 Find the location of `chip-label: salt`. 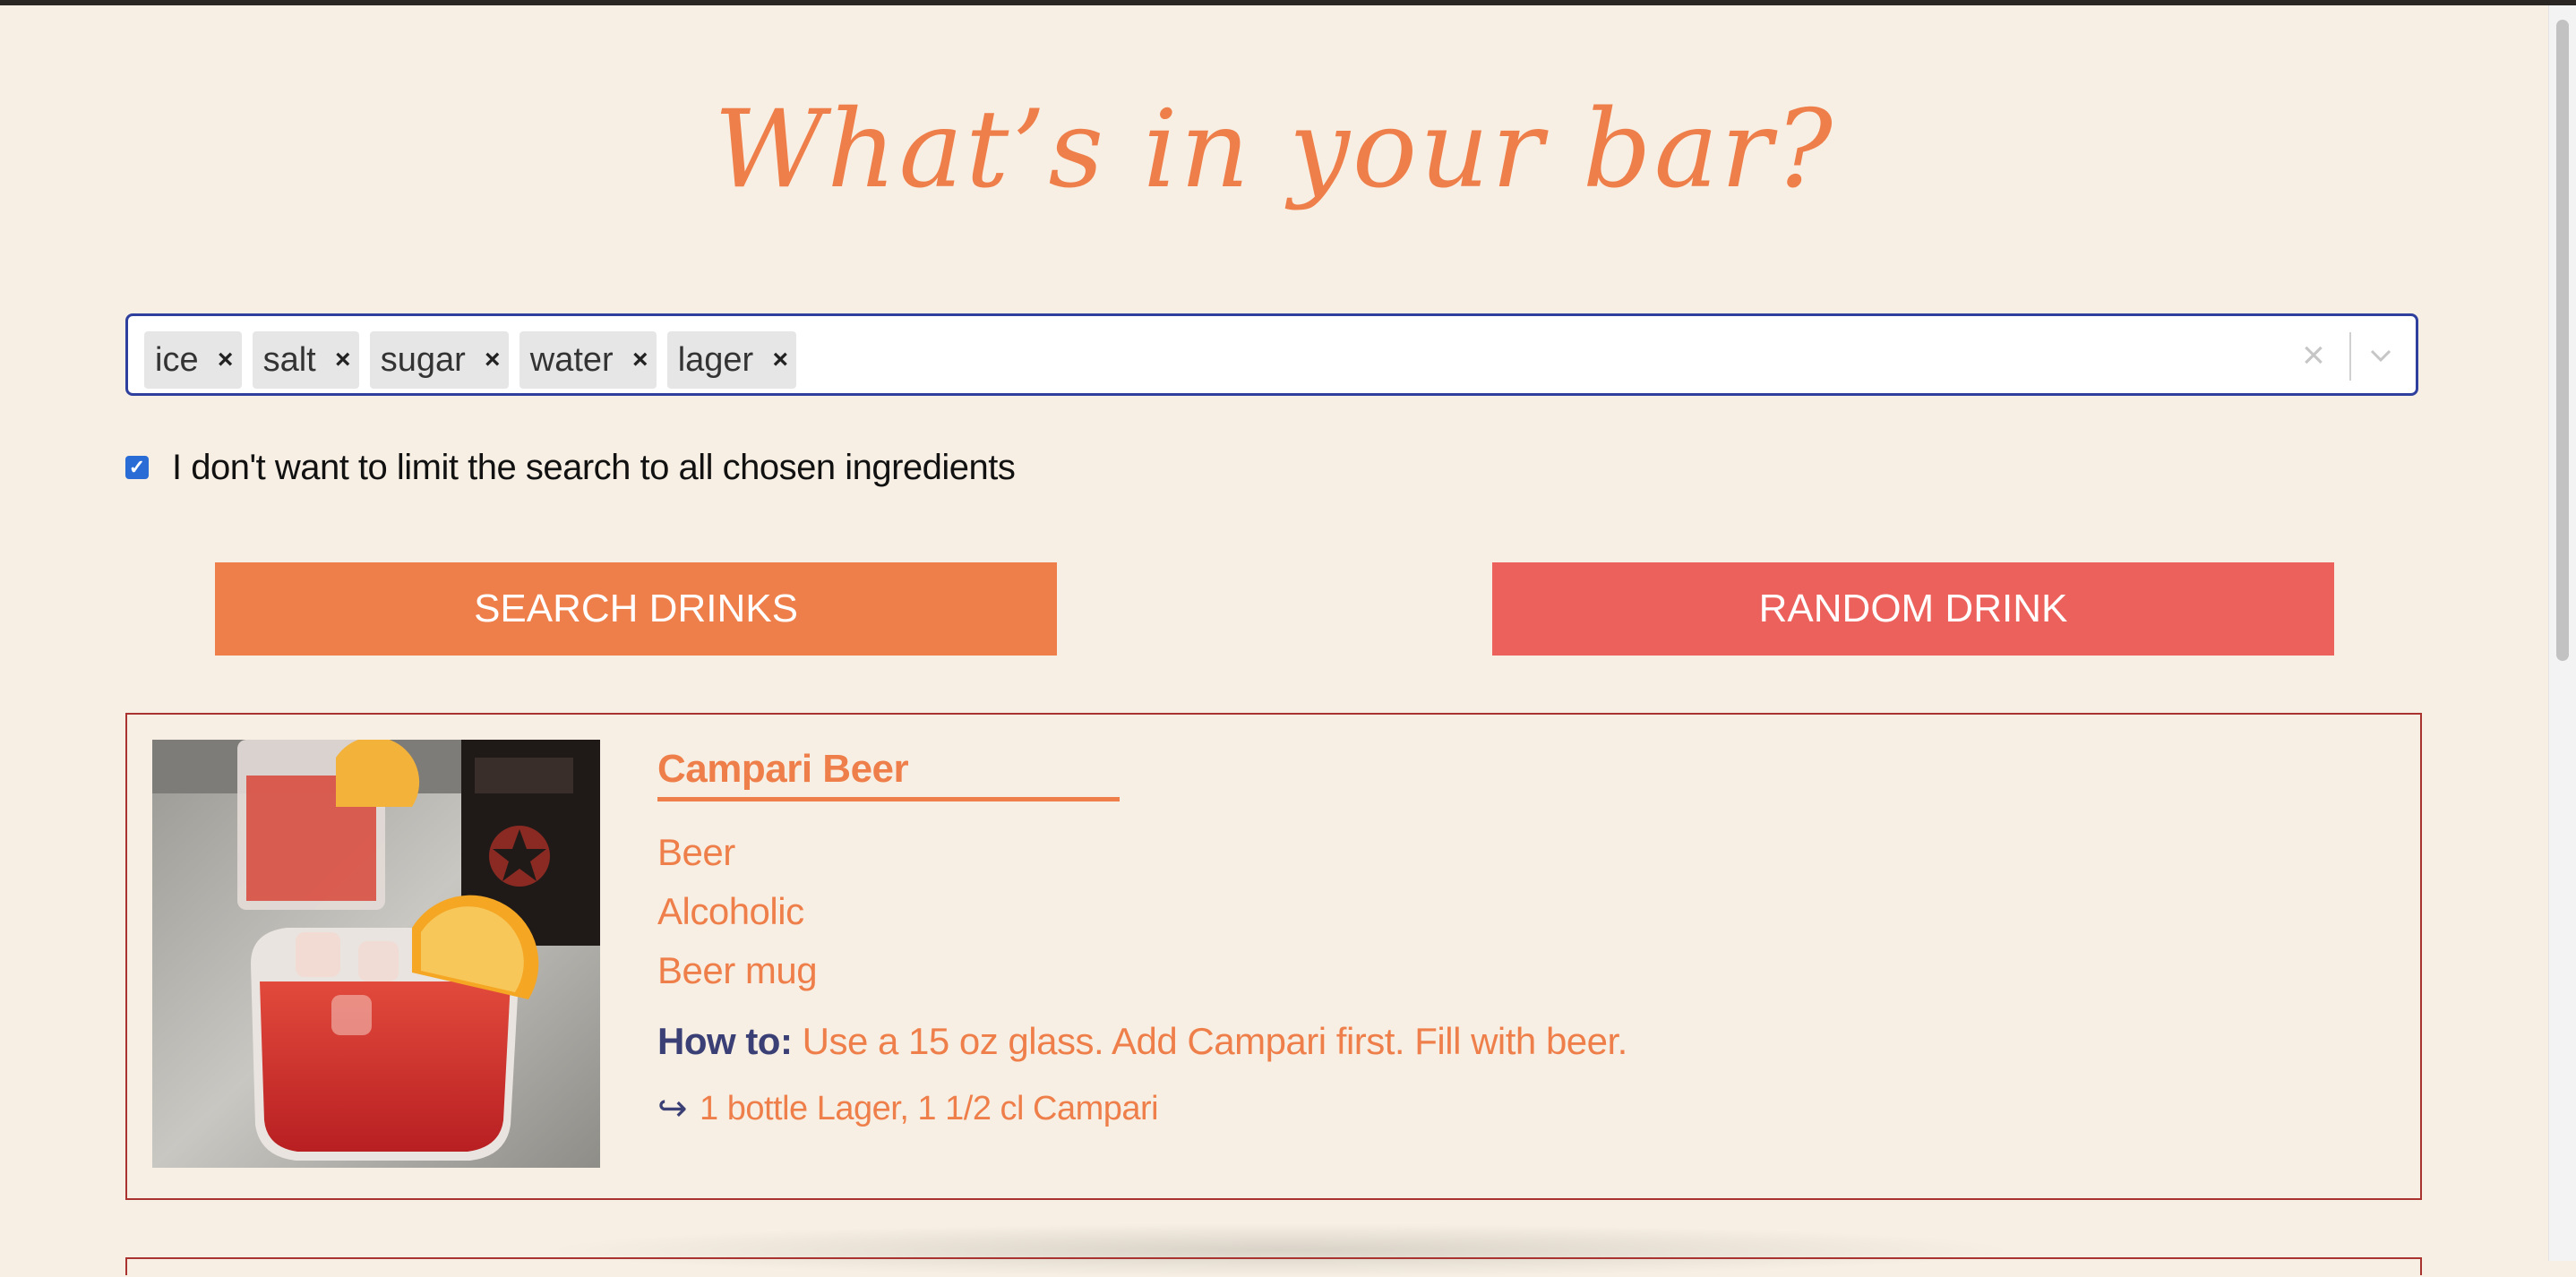

chip-label: salt is located at coordinates (289, 360).